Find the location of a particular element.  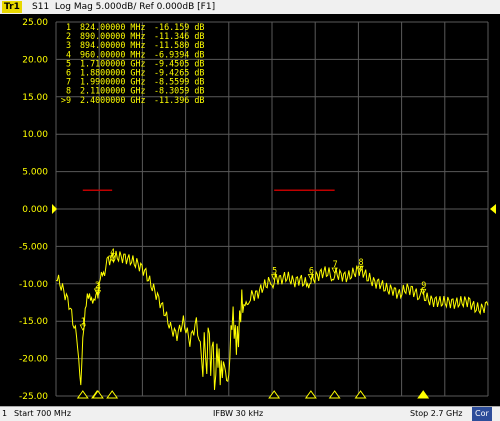

trace-label: Tr1 is located at coordinates (12, 7).